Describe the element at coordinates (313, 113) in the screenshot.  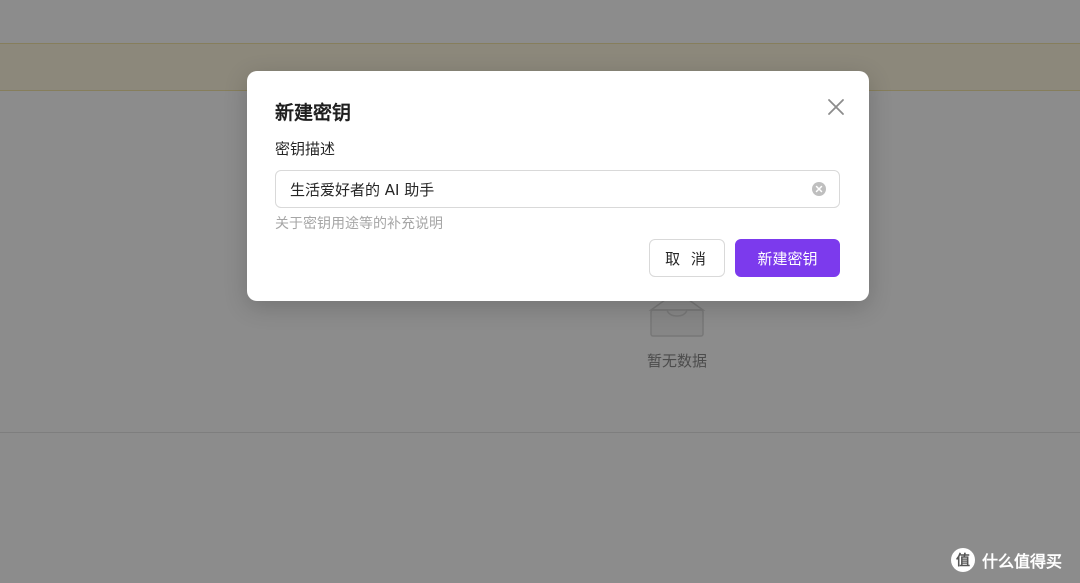
I see `dialog-title: 新建密钥` at that location.